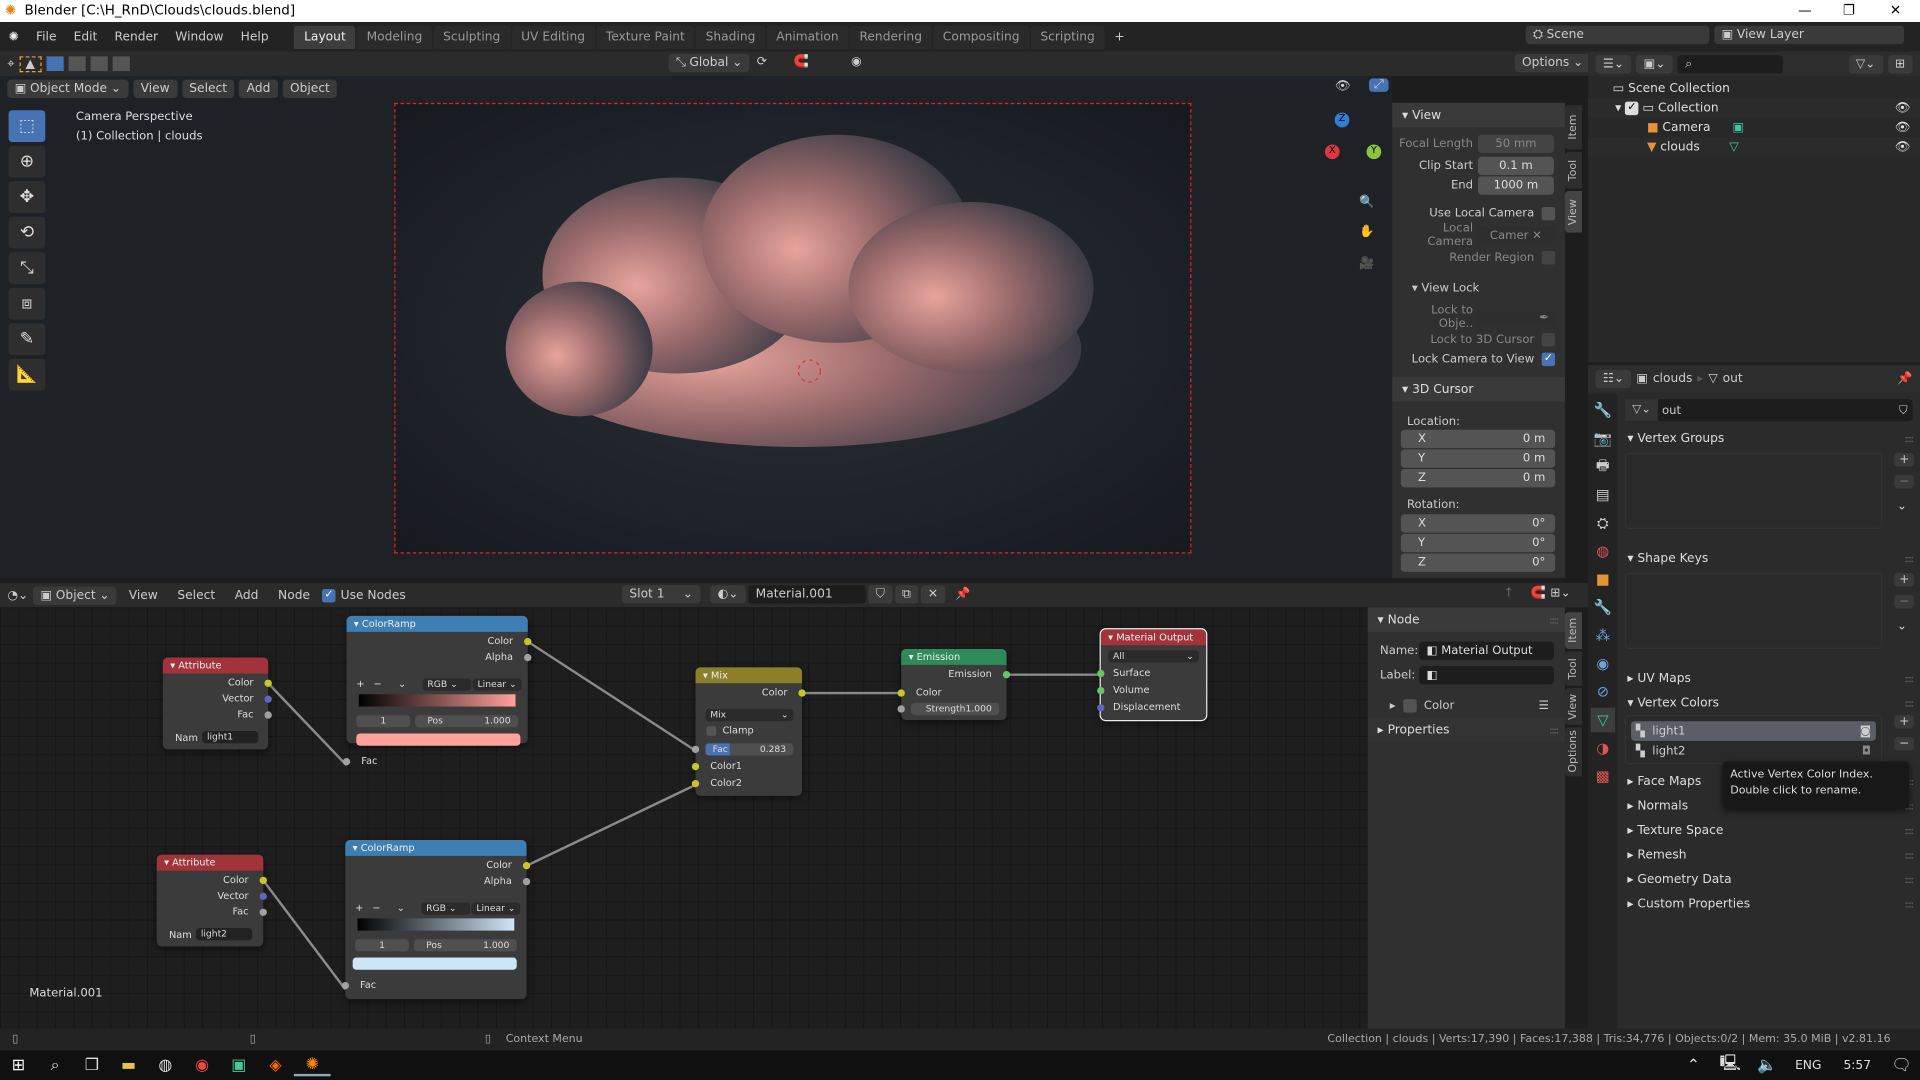  I want to click on scene-selector: ⛭ Scene, so click(1617, 35).